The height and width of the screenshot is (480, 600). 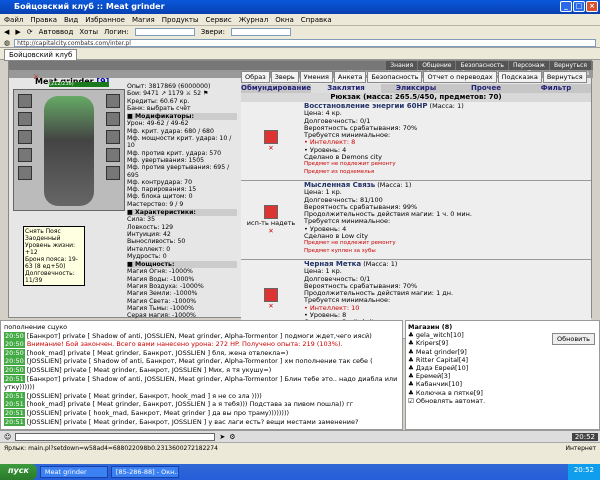 What do you see at coordinates (528, 65) in the screenshot?
I see `nav-link: Персонаж` at bounding box center [528, 65].